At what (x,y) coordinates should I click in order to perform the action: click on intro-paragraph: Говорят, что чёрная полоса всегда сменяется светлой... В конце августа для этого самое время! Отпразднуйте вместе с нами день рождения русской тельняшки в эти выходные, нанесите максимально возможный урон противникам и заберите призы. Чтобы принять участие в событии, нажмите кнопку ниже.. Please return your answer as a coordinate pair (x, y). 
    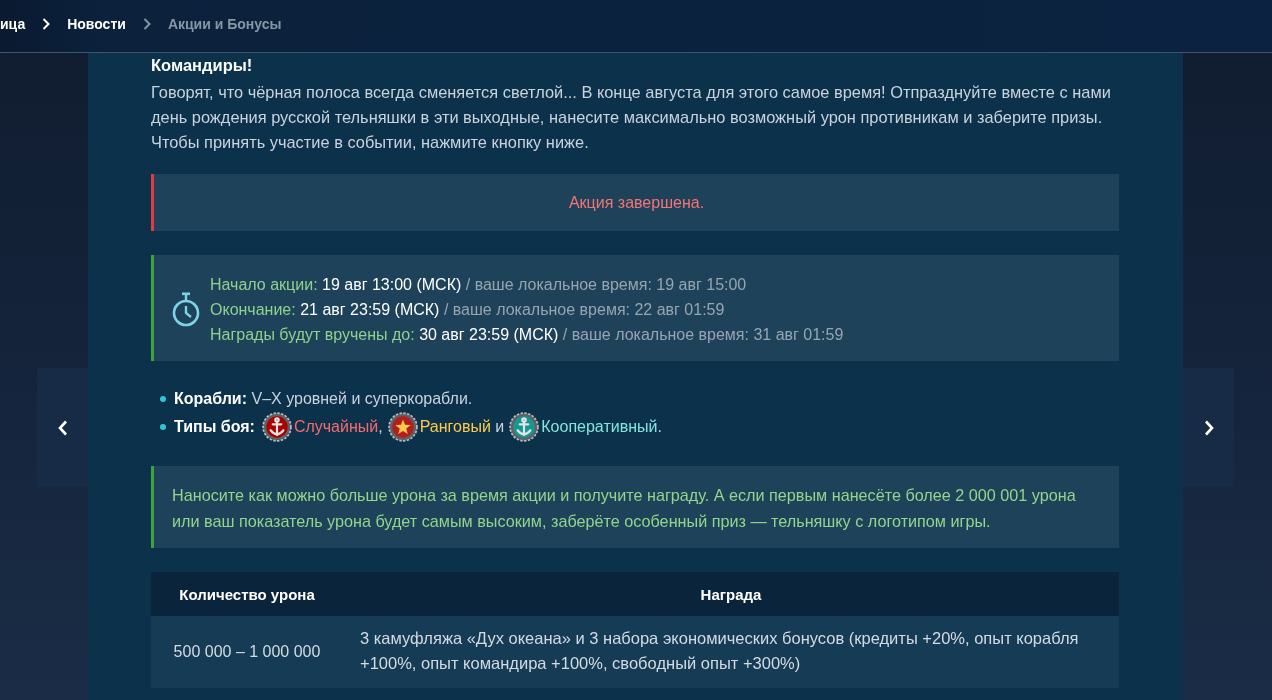
    Looking at the image, I should click on (631, 117).